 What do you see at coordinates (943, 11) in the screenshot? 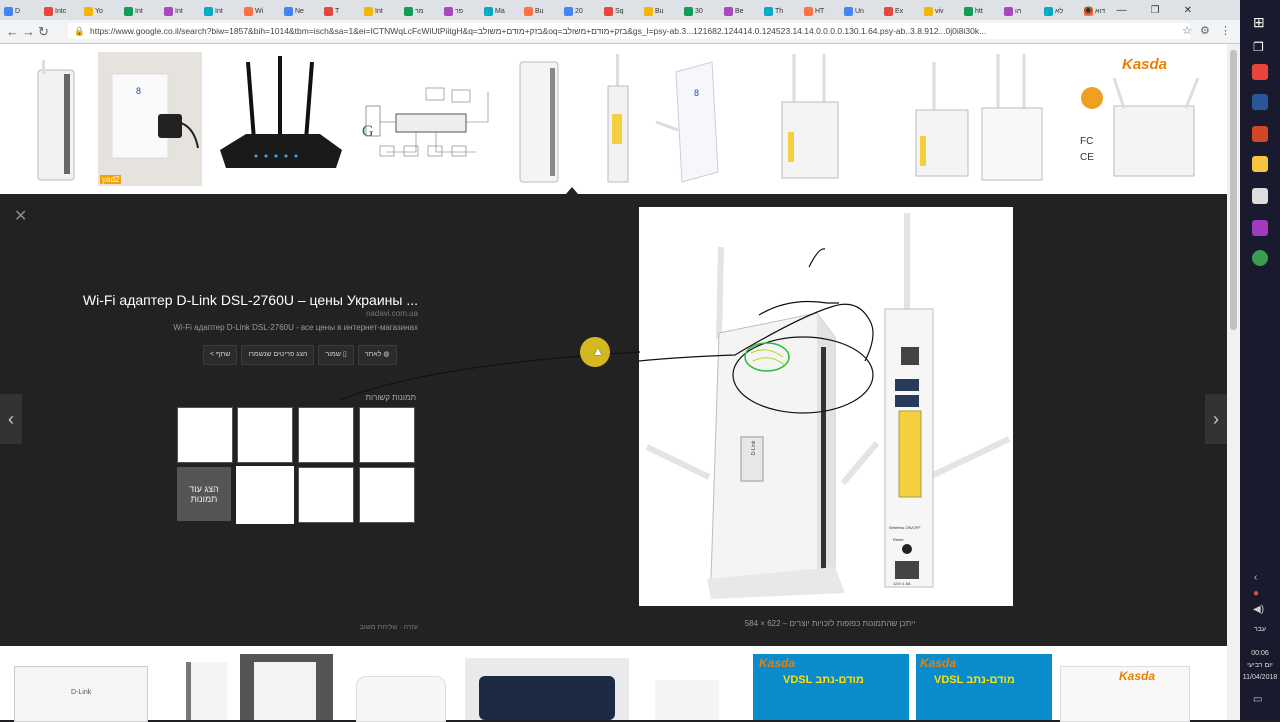
I see `browser-tab: viv` at bounding box center [943, 11].